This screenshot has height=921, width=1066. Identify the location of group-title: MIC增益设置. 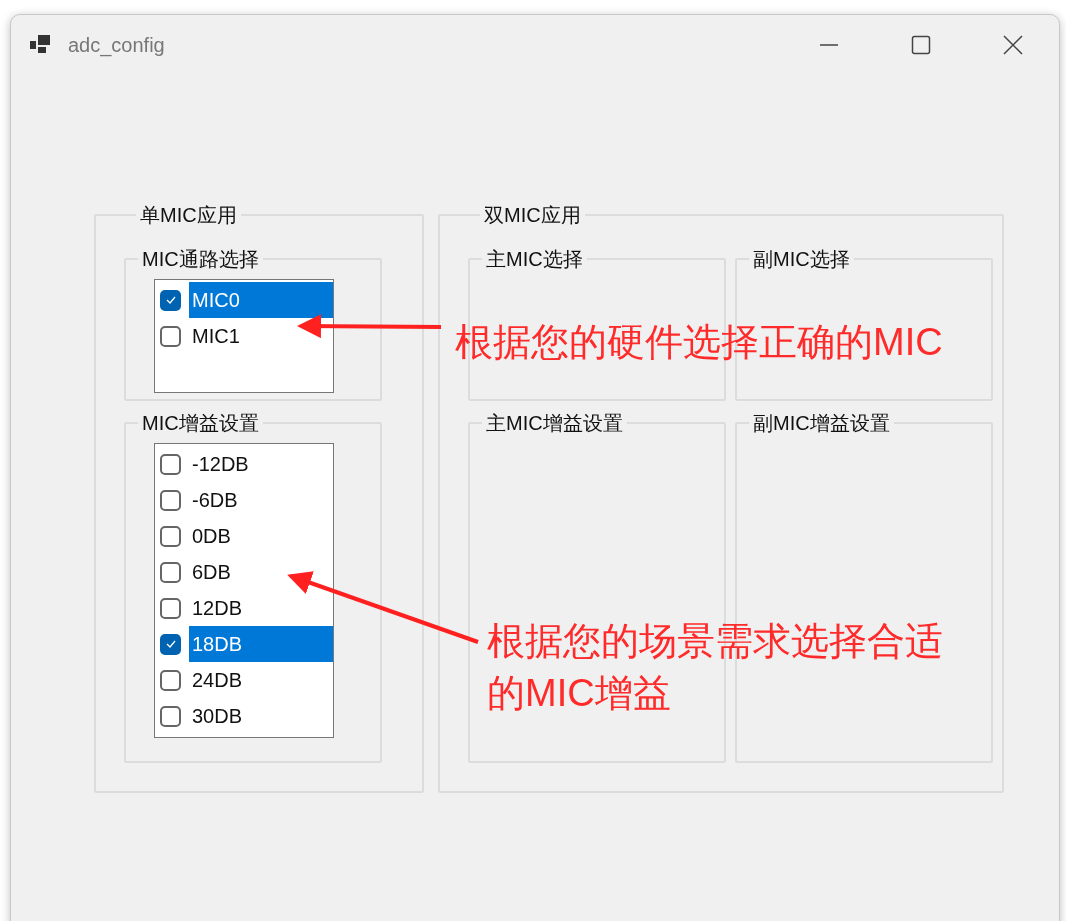
(200, 423).